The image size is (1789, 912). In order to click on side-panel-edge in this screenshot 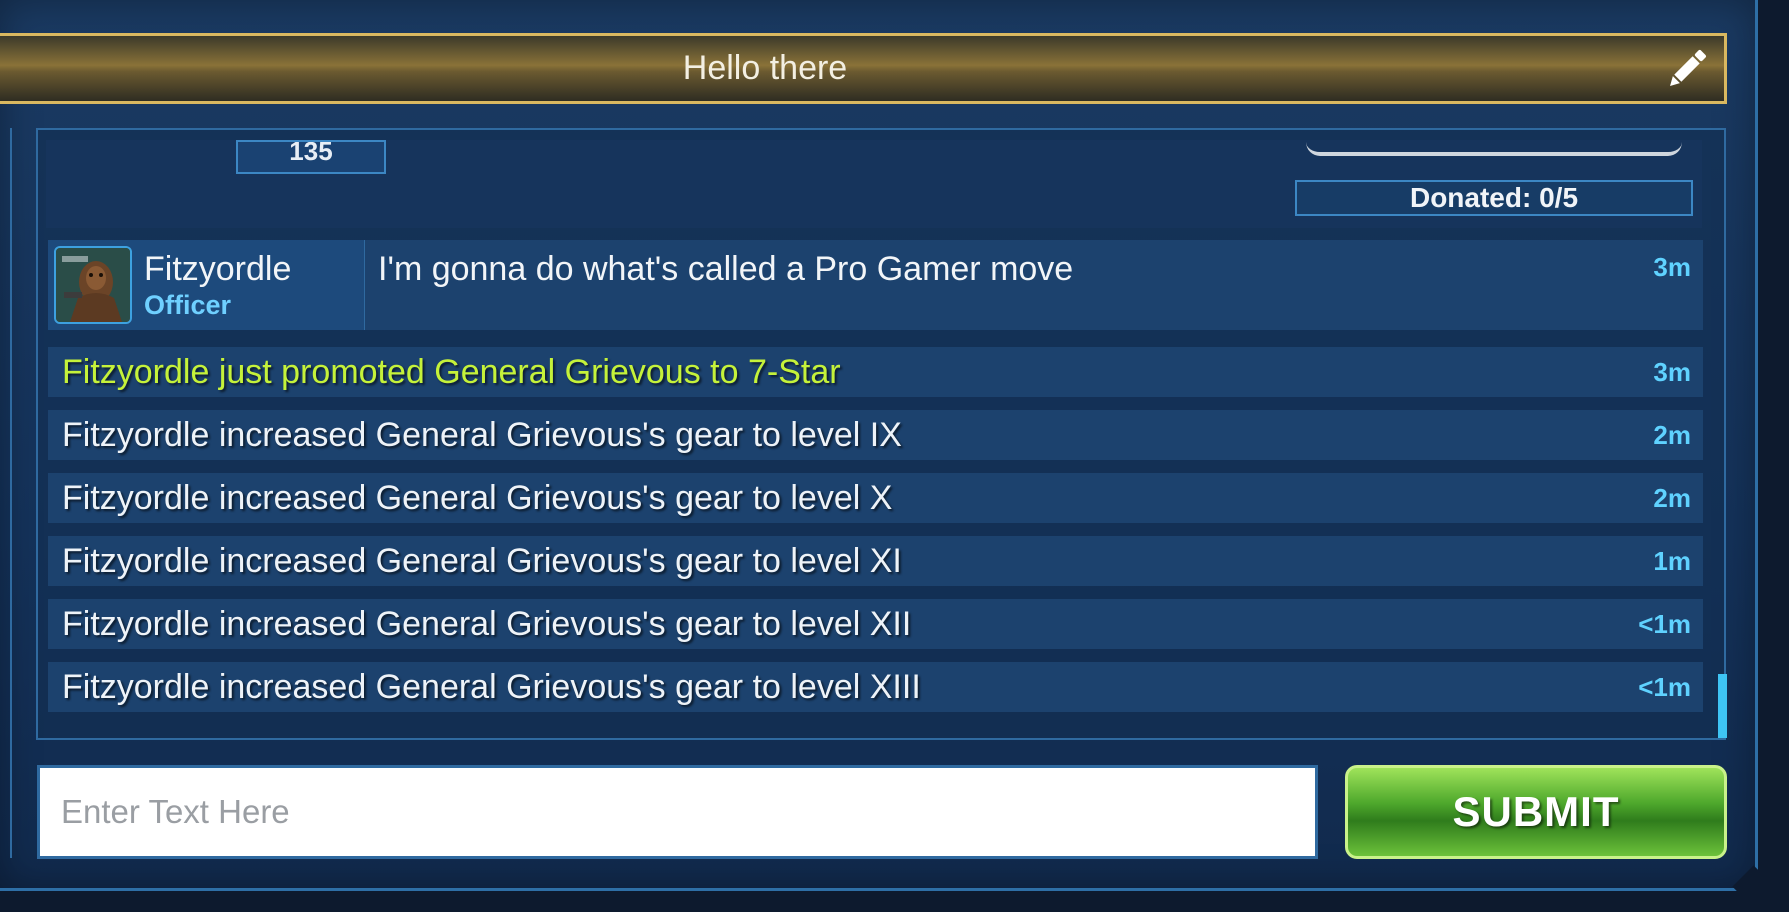, I will do `click(6, 493)`.